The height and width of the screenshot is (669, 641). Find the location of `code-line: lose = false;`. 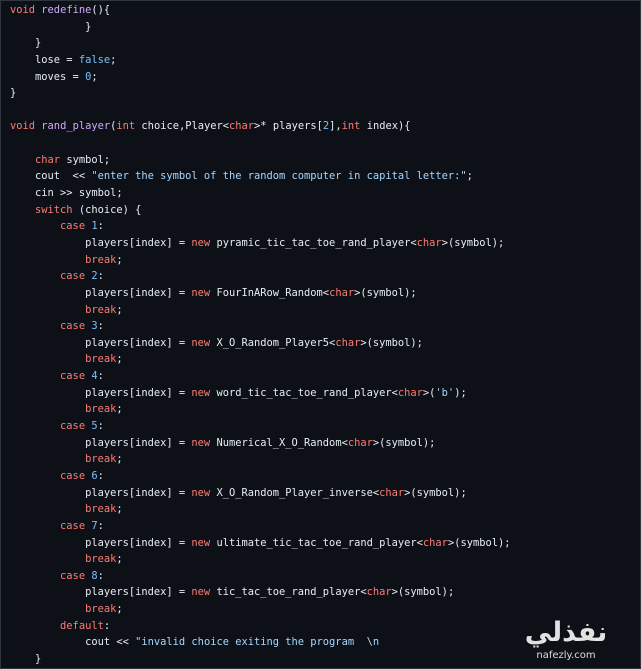

code-line: lose = false; is located at coordinates (260, 60).